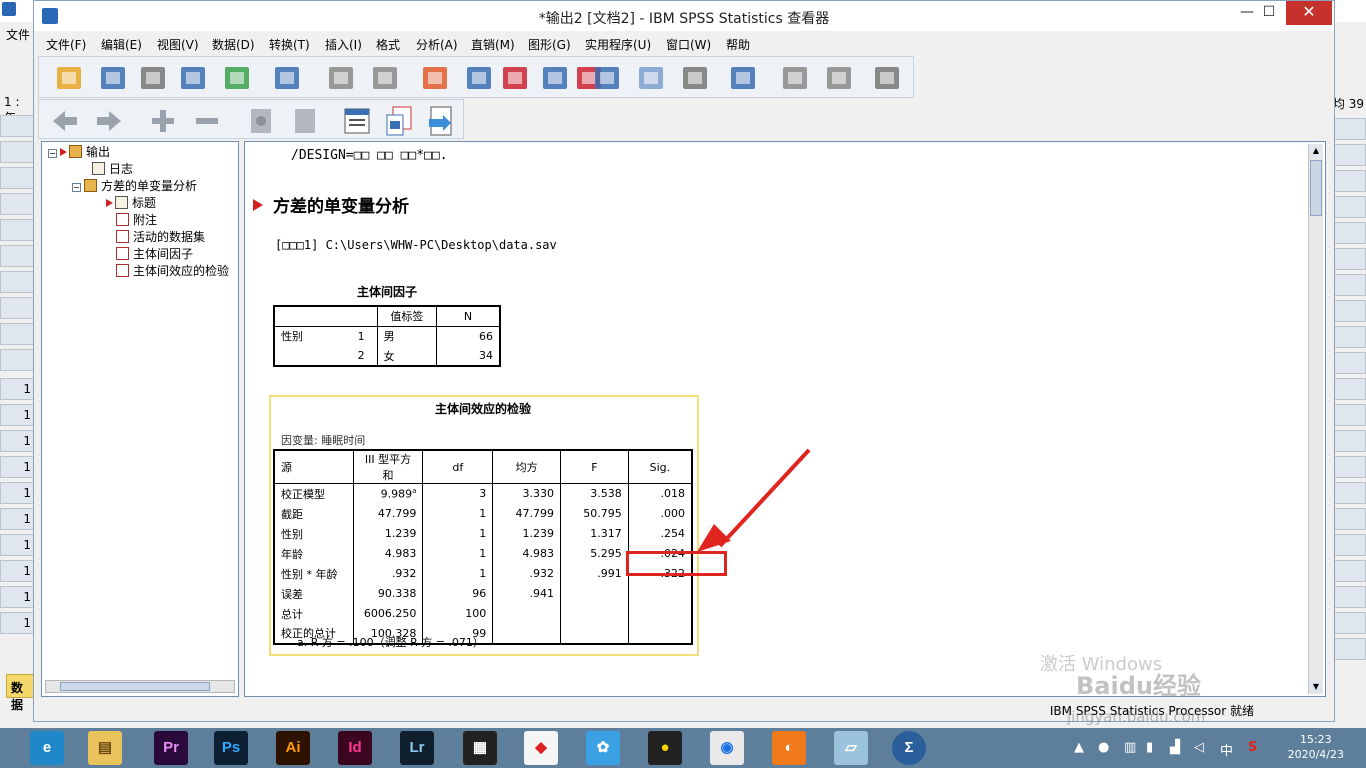  Describe the element at coordinates (163, 121) in the screenshot. I see `expand-plus-icon` at that location.